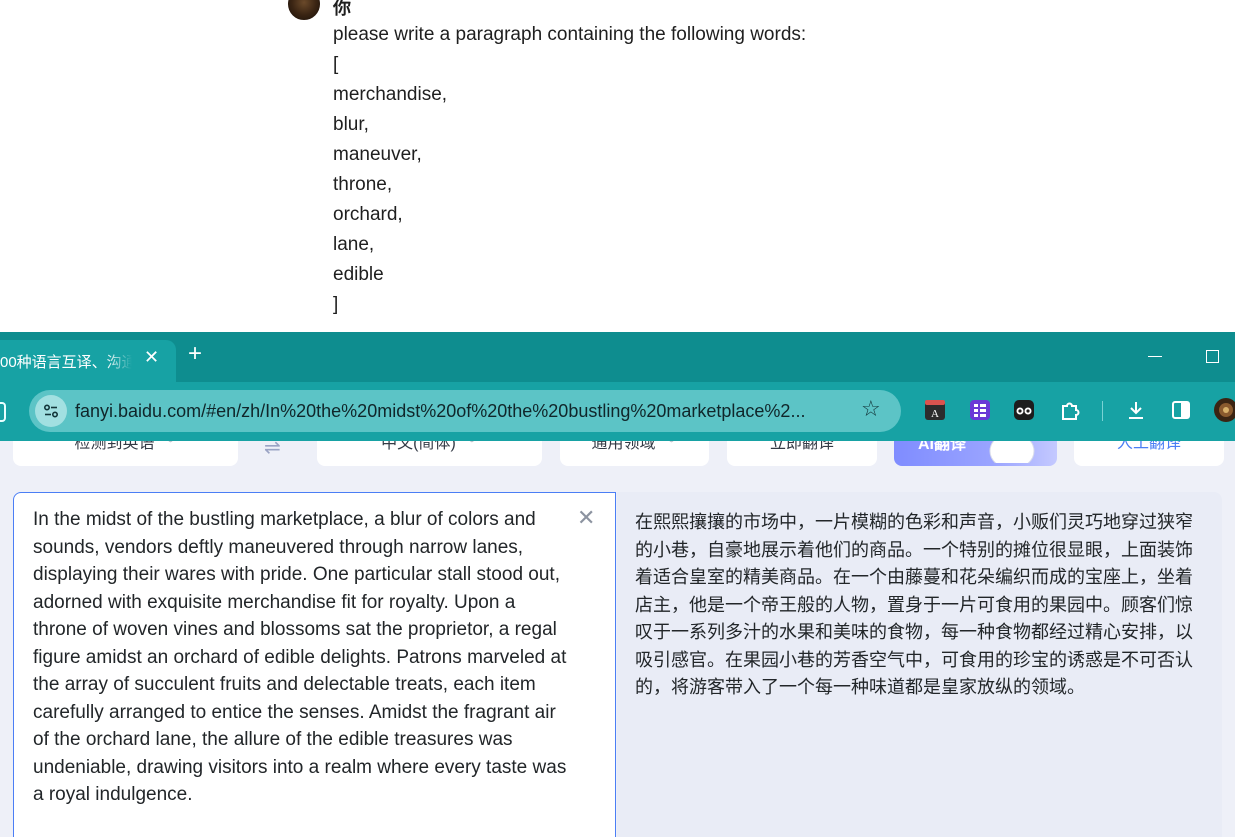  Describe the element at coordinates (342, 9) in the screenshot. I see `speaker-name: 你` at that location.